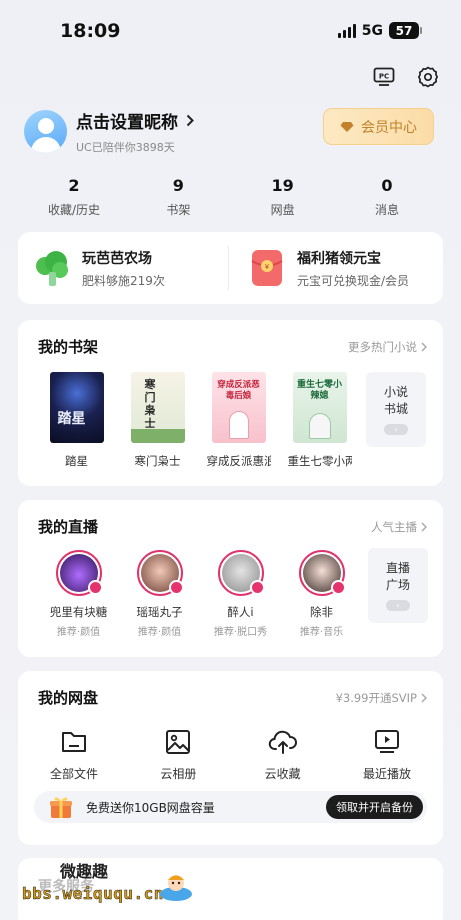 This screenshot has width=461, height=920. I want to click on netdisk-title: 我的网盘, so click(68, 698).